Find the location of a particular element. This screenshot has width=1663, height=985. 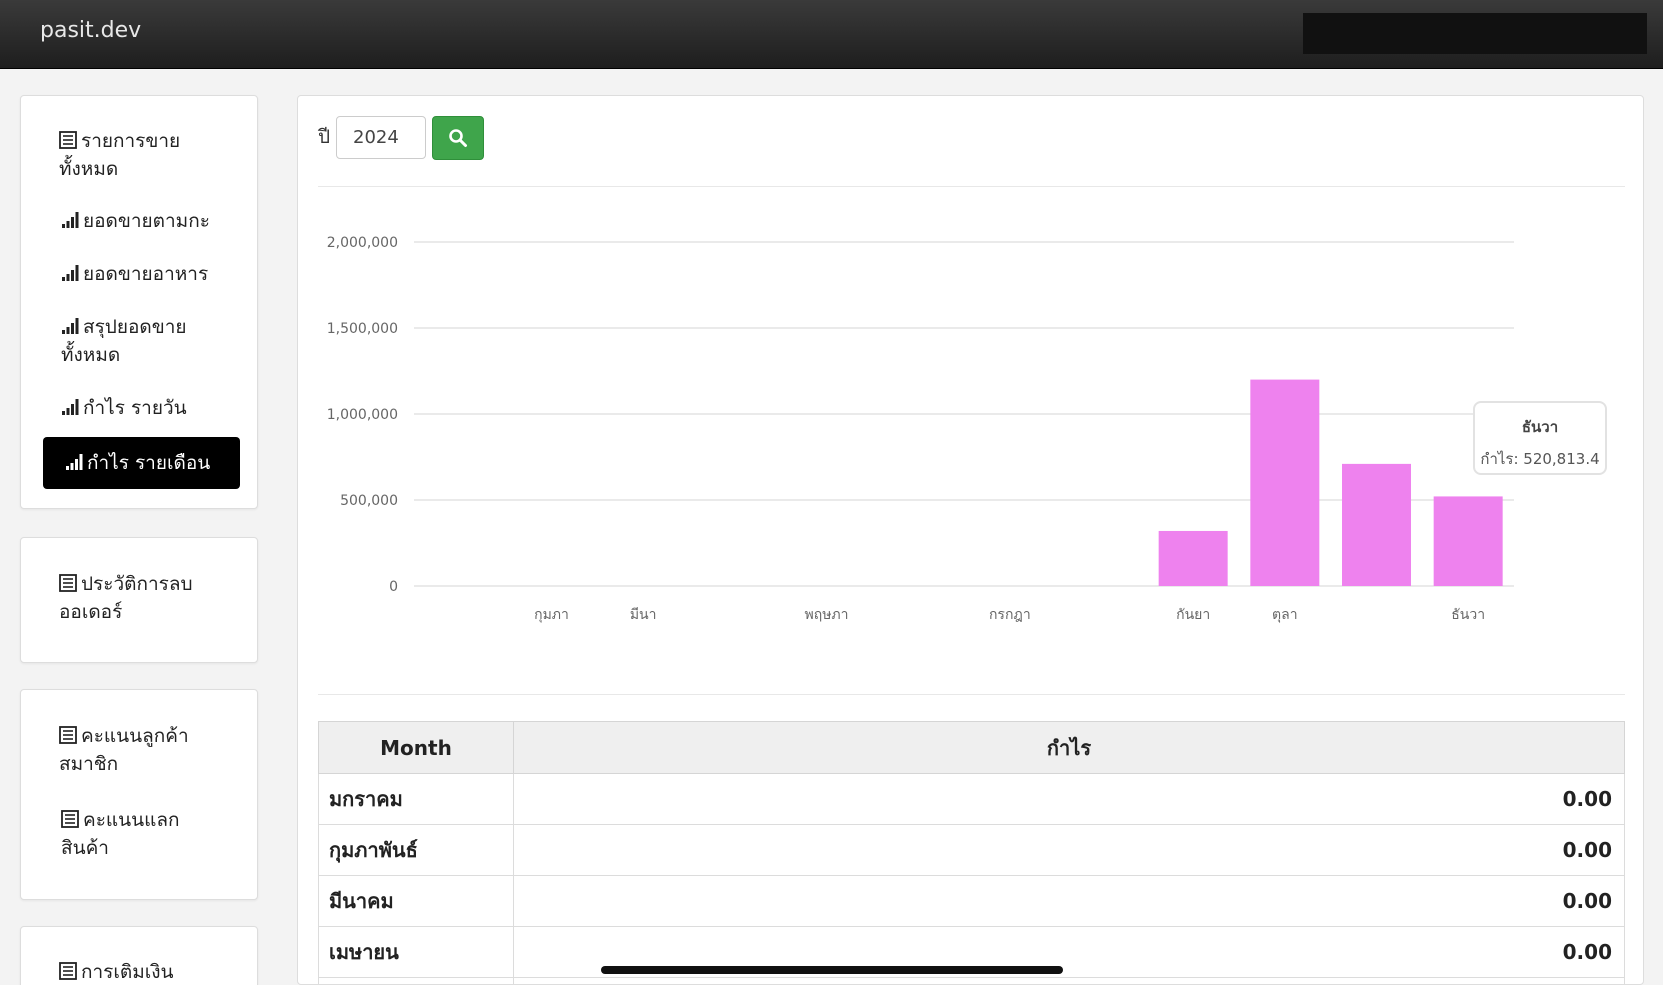

x-tick-label: กรกฎา is located at coordinates (1010, 615).